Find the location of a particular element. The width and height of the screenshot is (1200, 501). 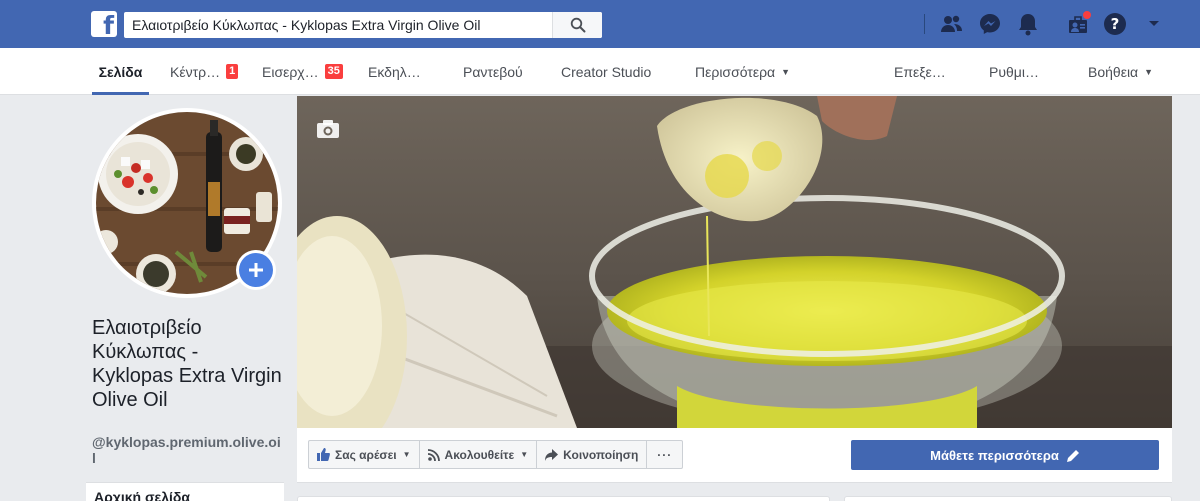

tab-page: Σελίδα is located at coordinates (120, 71).